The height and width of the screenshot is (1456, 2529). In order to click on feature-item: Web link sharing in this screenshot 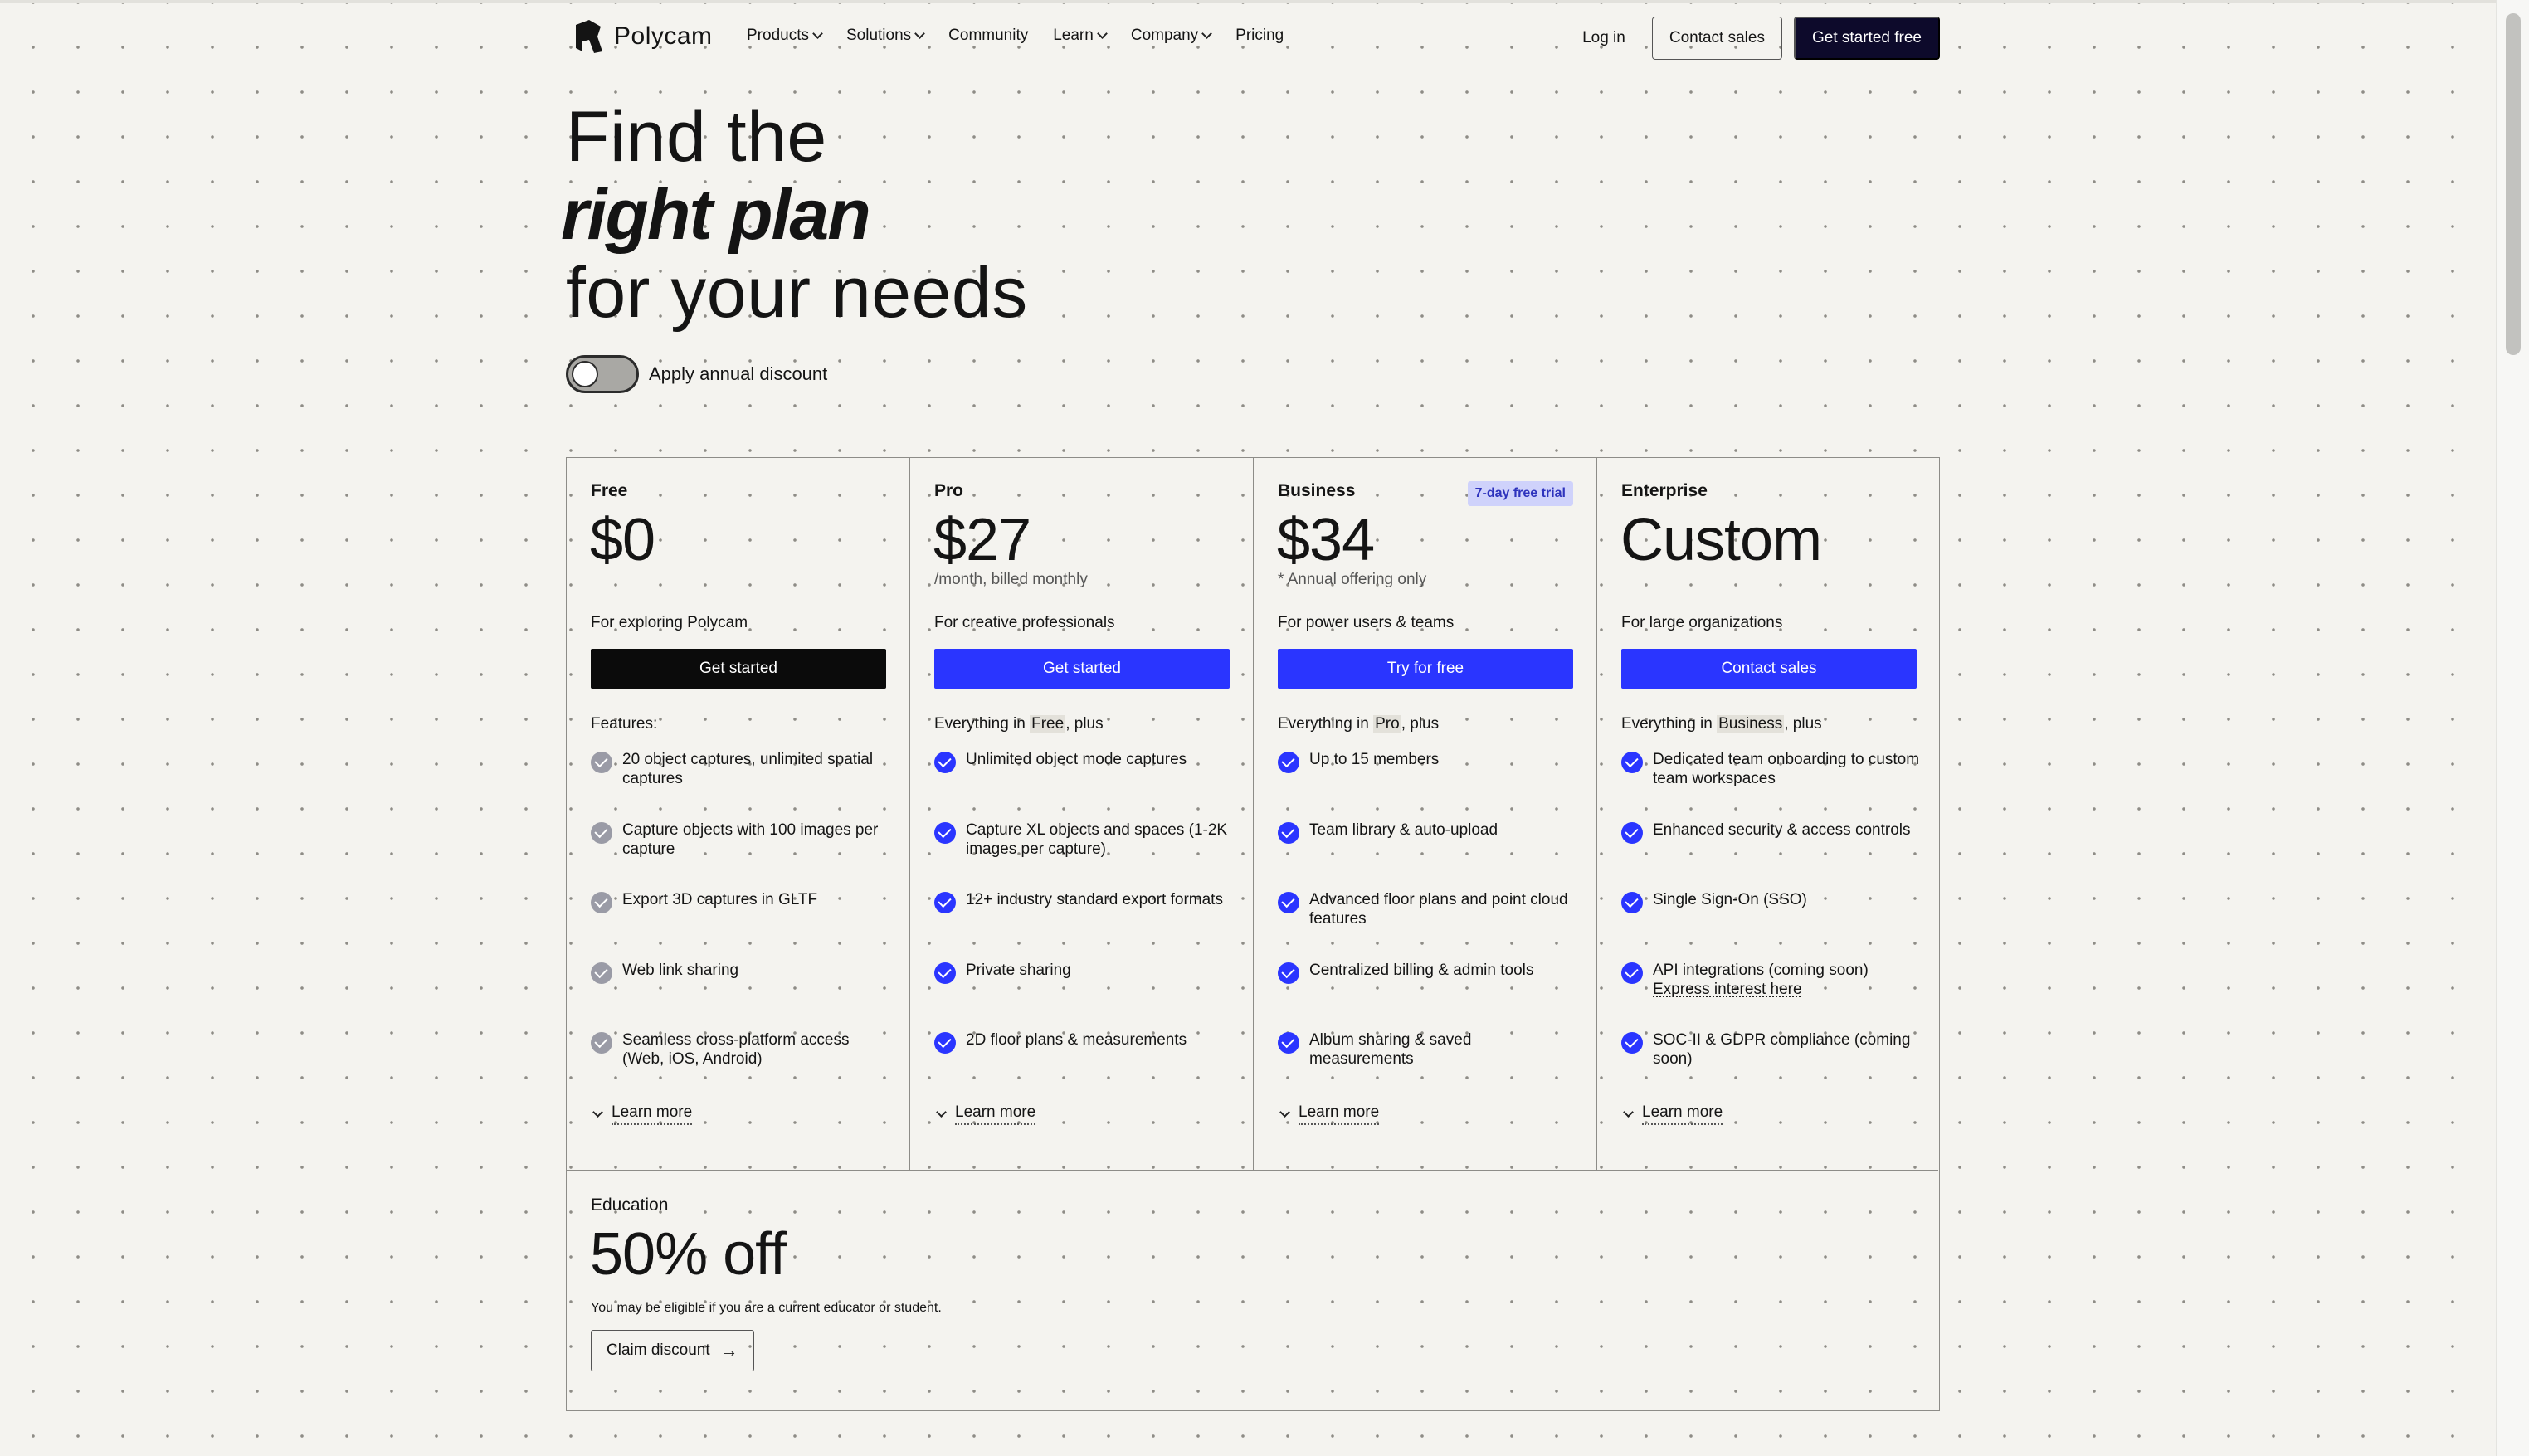, I will do `click(740, 996)`.